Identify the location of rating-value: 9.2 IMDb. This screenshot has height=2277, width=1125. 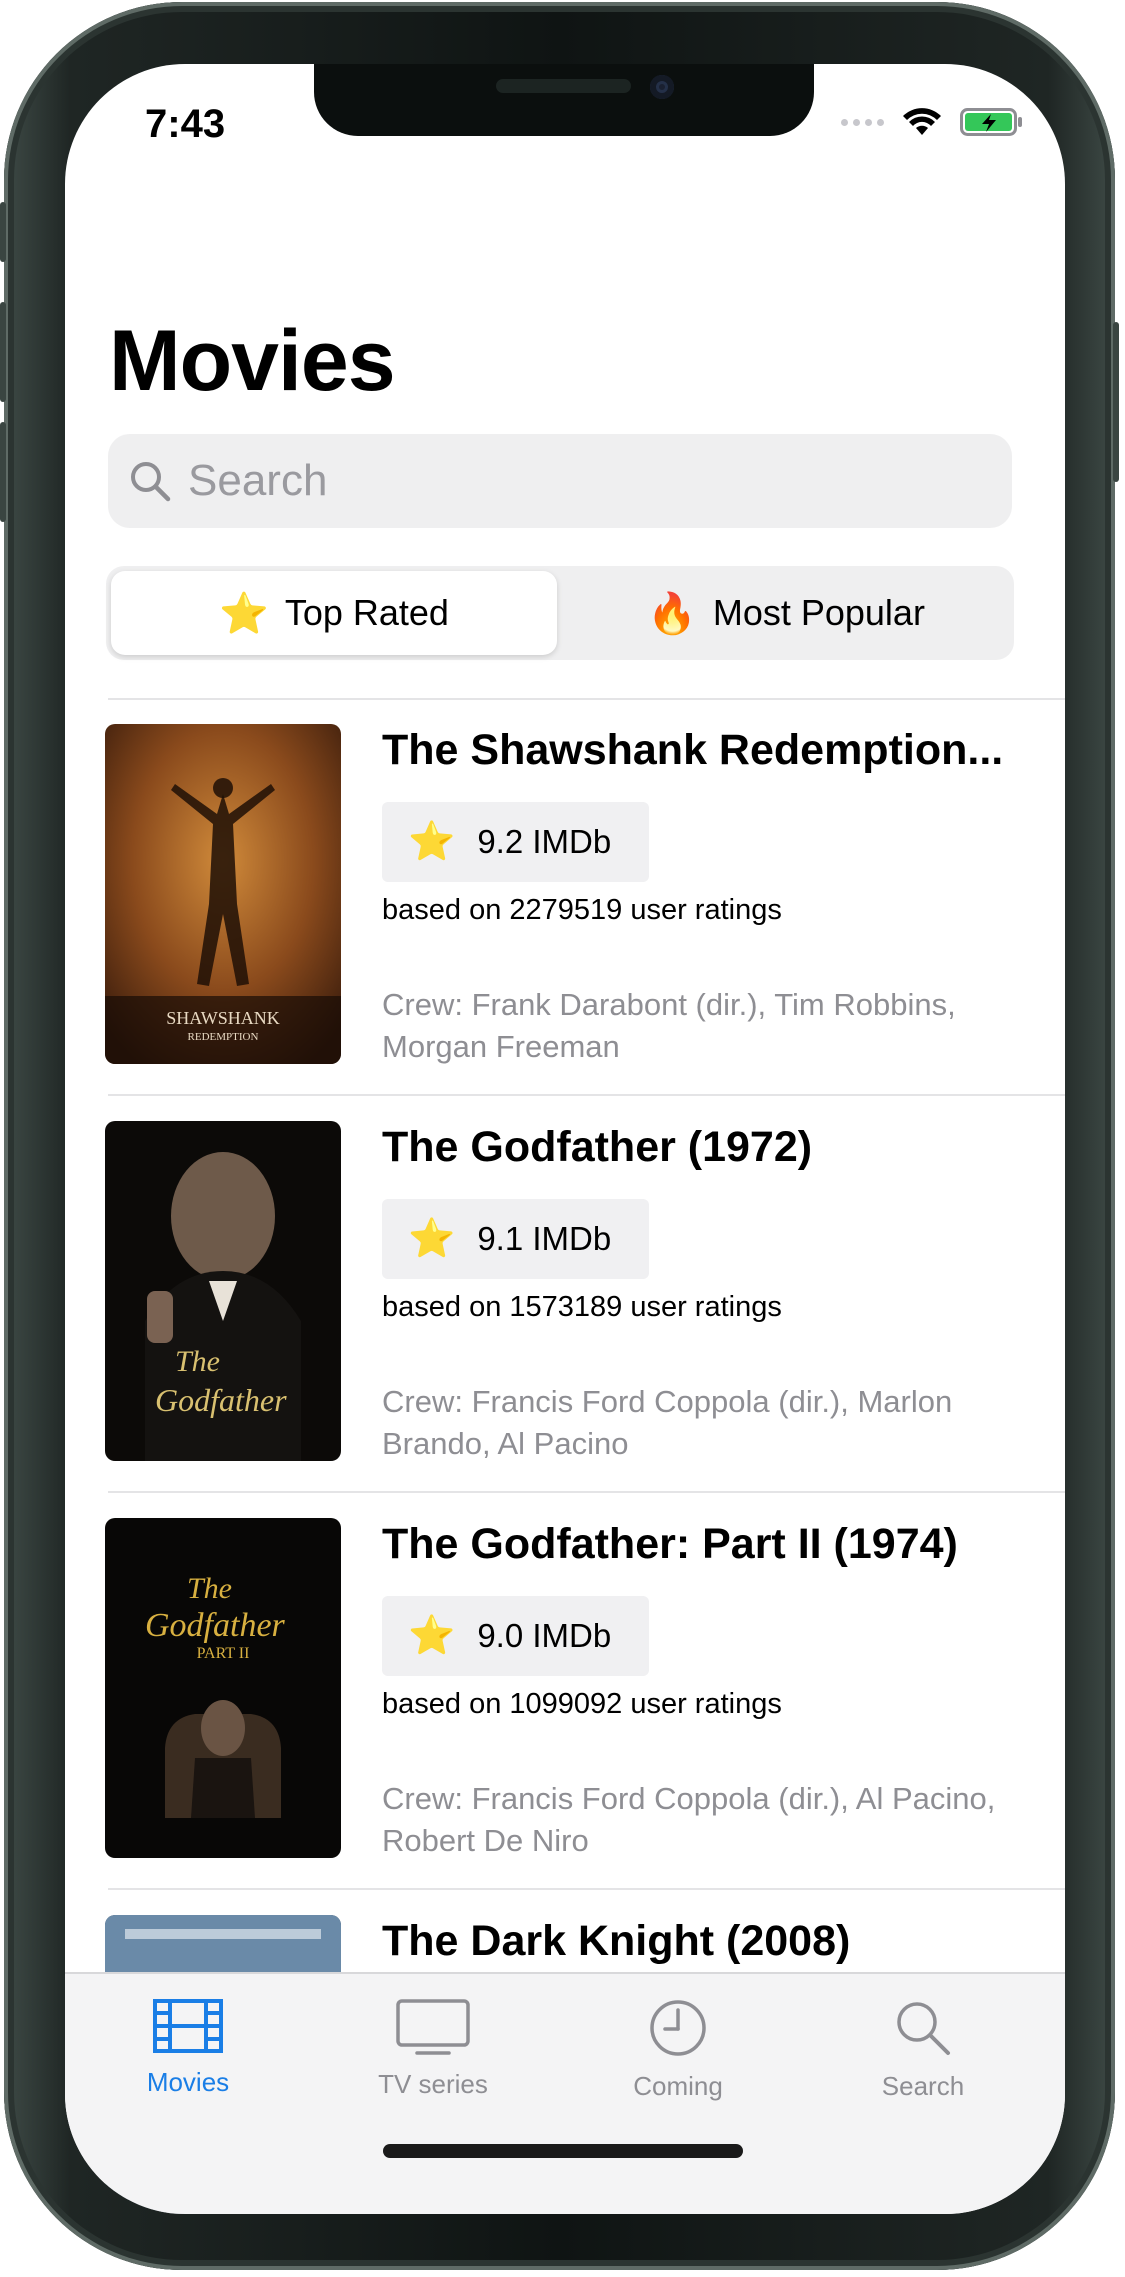
(544, 841).